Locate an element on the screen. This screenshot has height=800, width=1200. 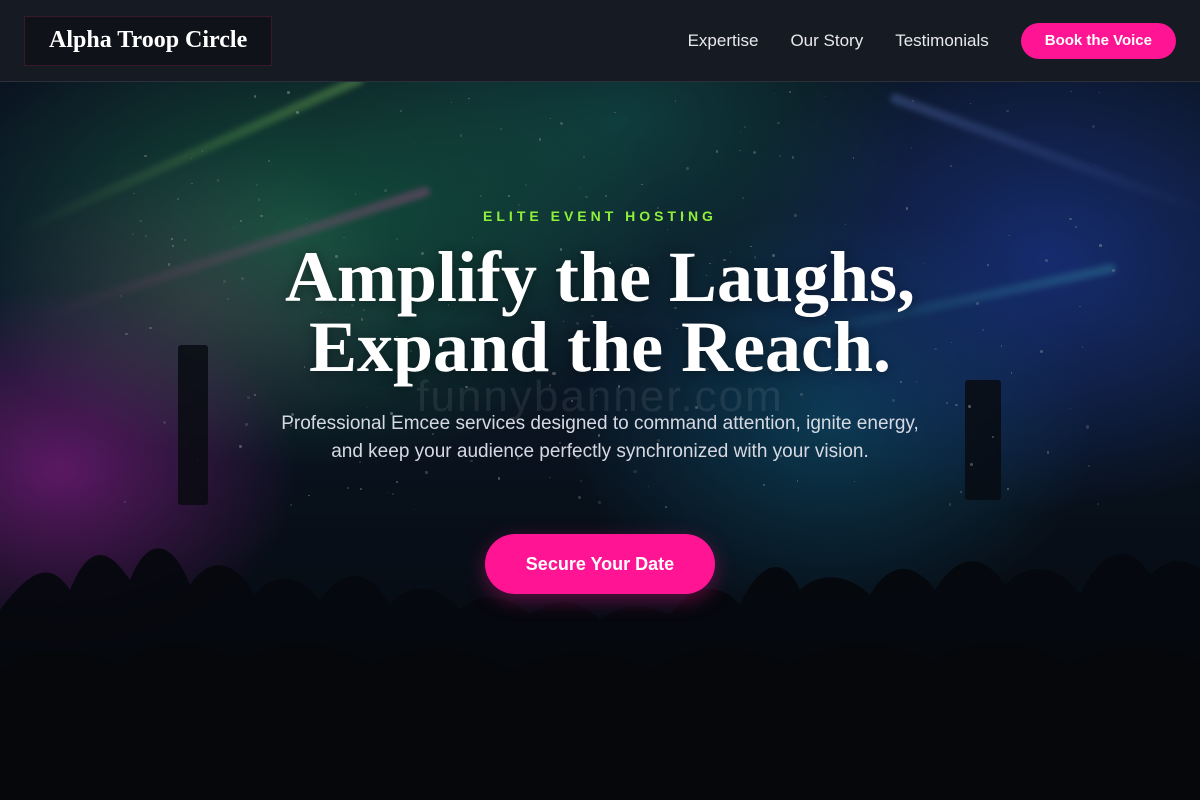
brand-logo: Alpha Troop Circle is located at coordinates (148, 40).